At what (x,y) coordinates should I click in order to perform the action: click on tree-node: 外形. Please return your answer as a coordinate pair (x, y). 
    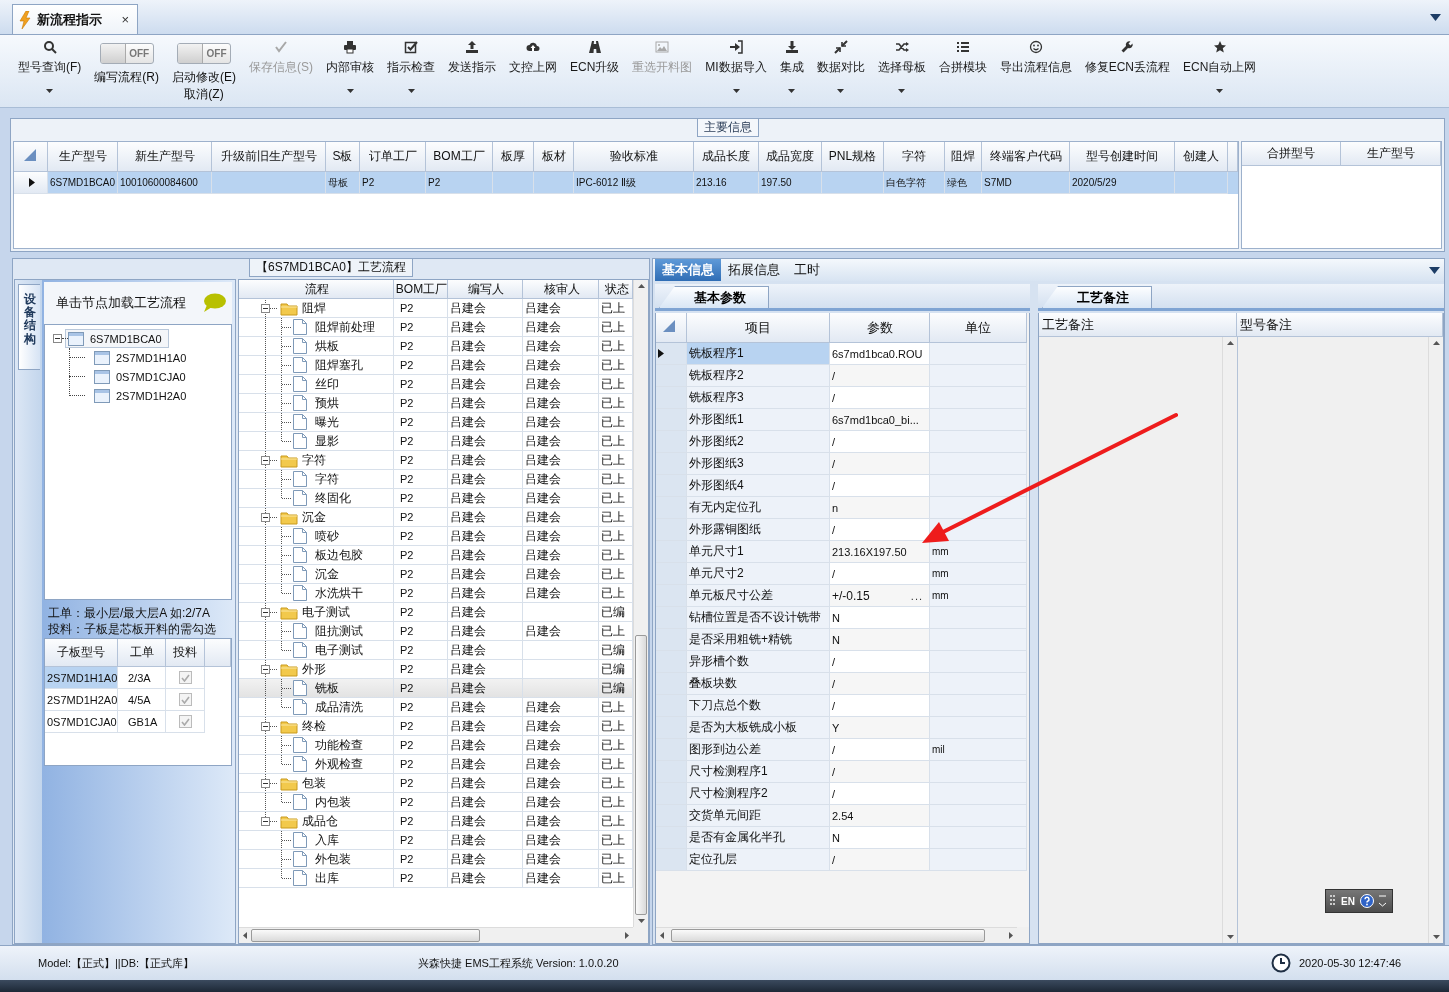
    Looking at the image, I should click on (283, 669).